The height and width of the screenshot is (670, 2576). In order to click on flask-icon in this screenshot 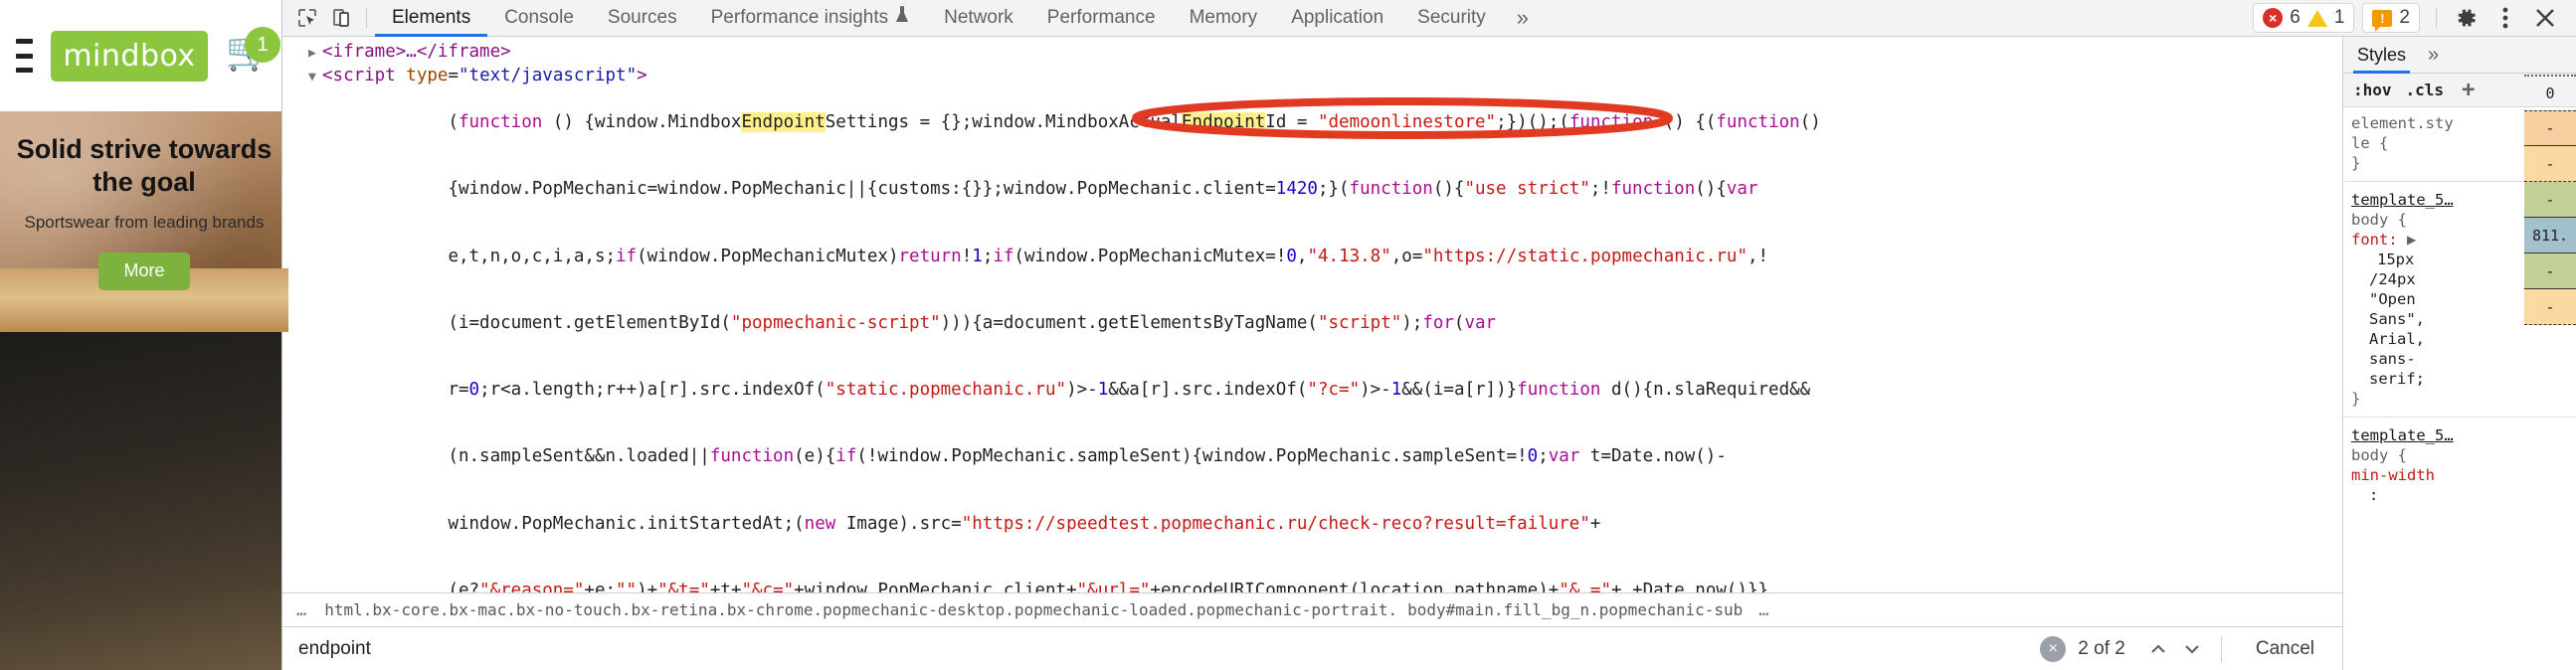, I will do `click(902, 18)`.